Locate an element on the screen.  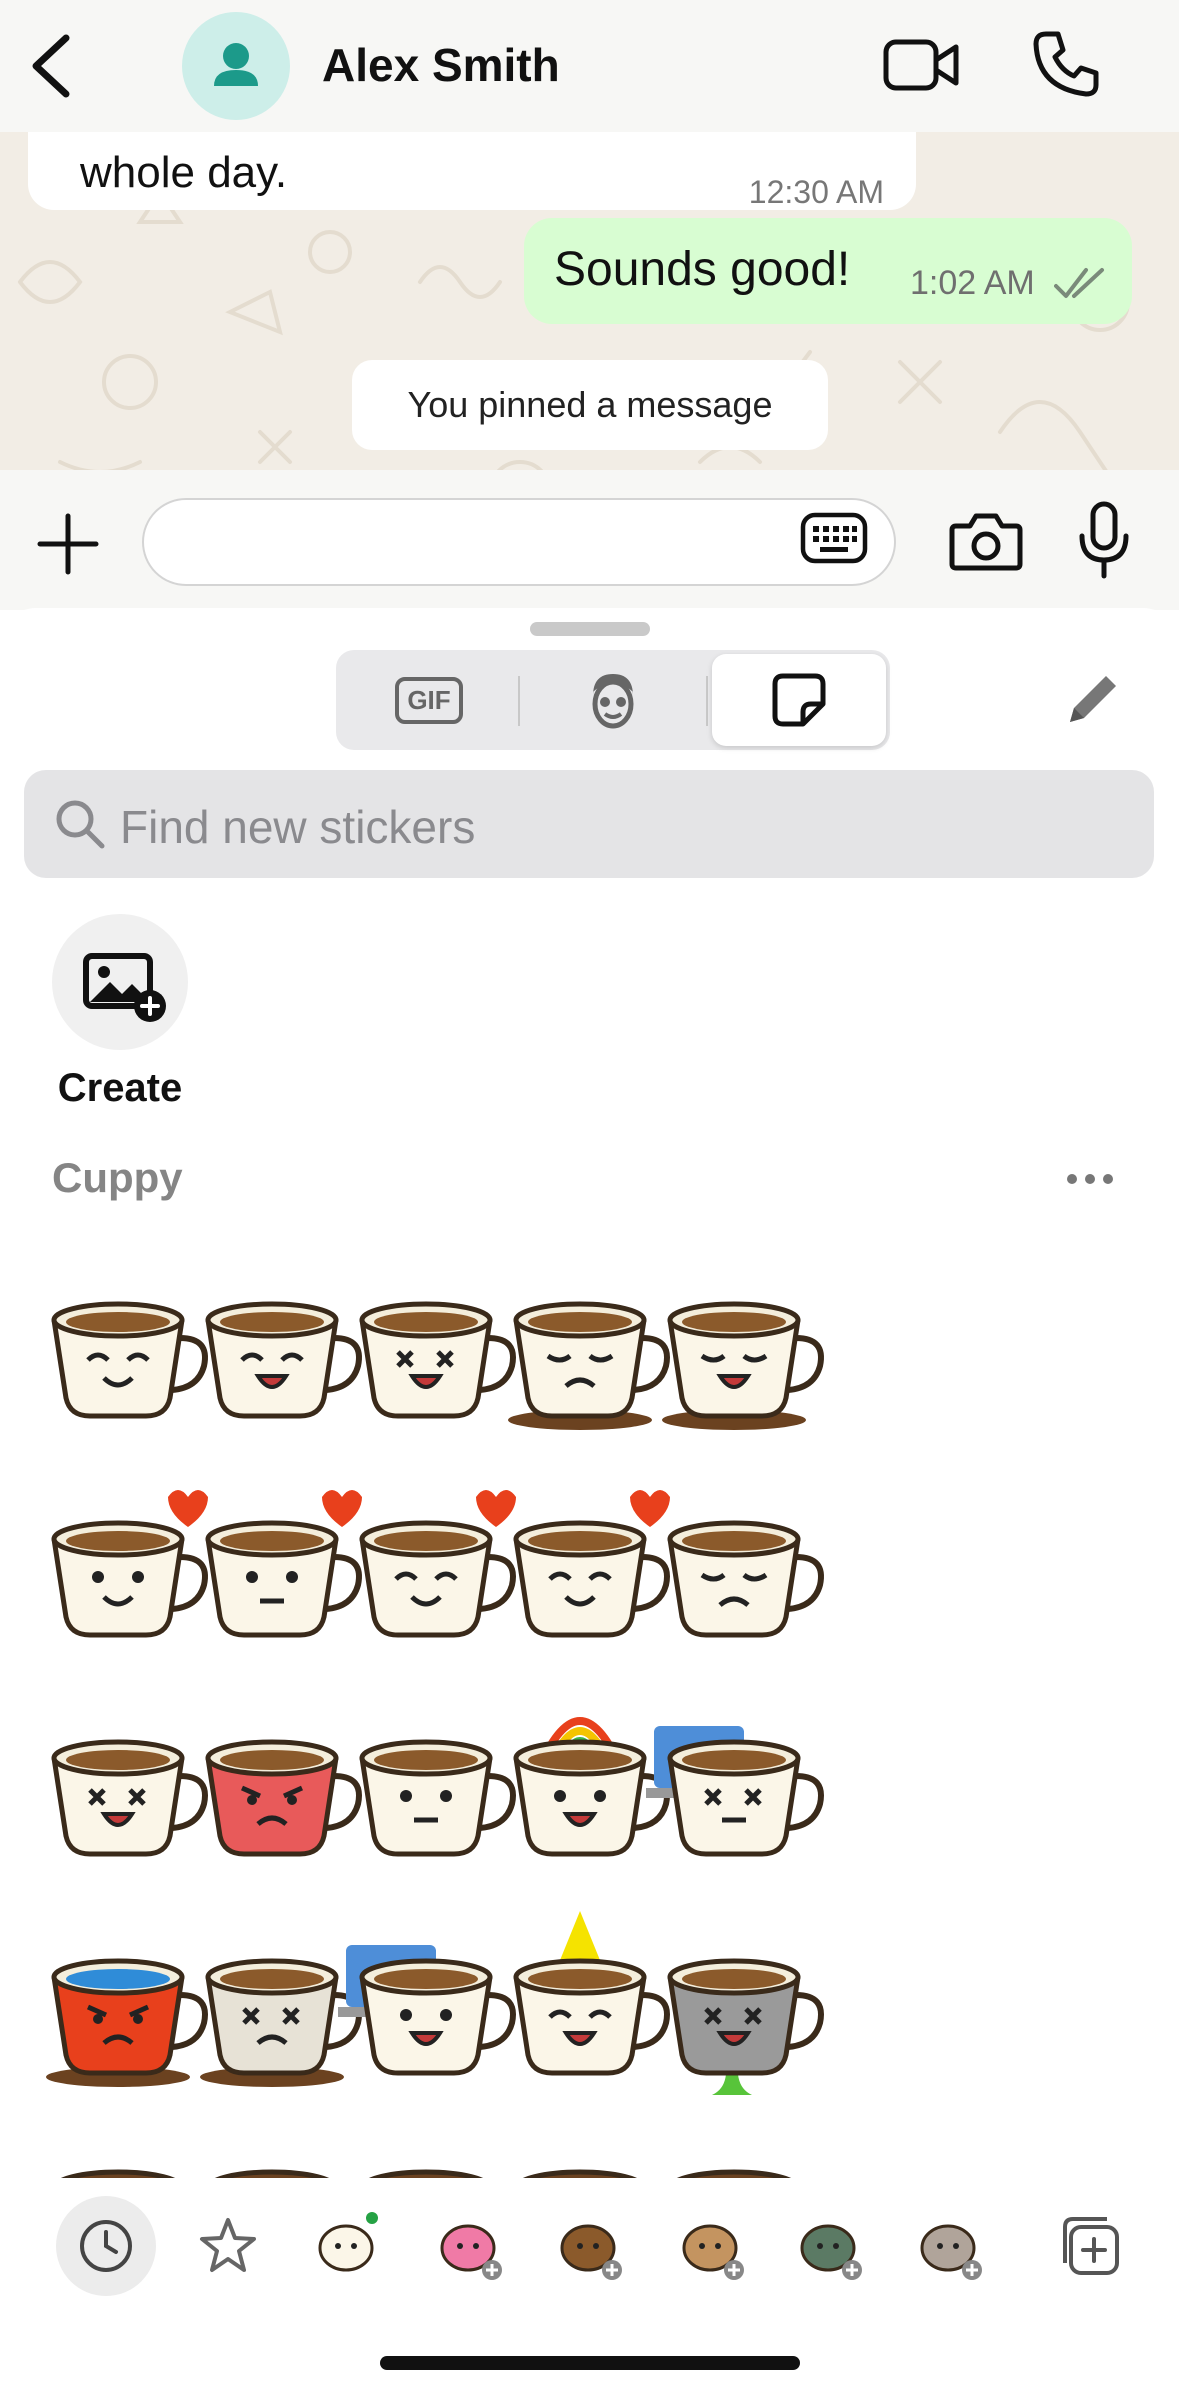
create-label: Create is located at coordinates (120, 1088).